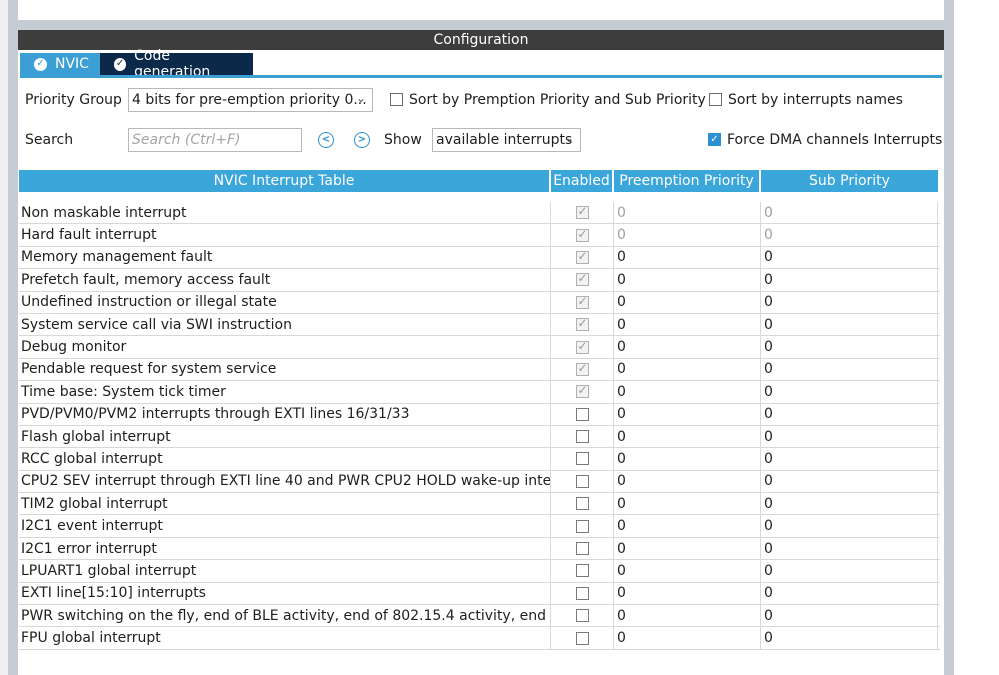 This screenshot has width=999, height=675. What do you see at coordinates (13, 337) in the screenshot?
I see `window-left-border` at bounding box center [13, 337].